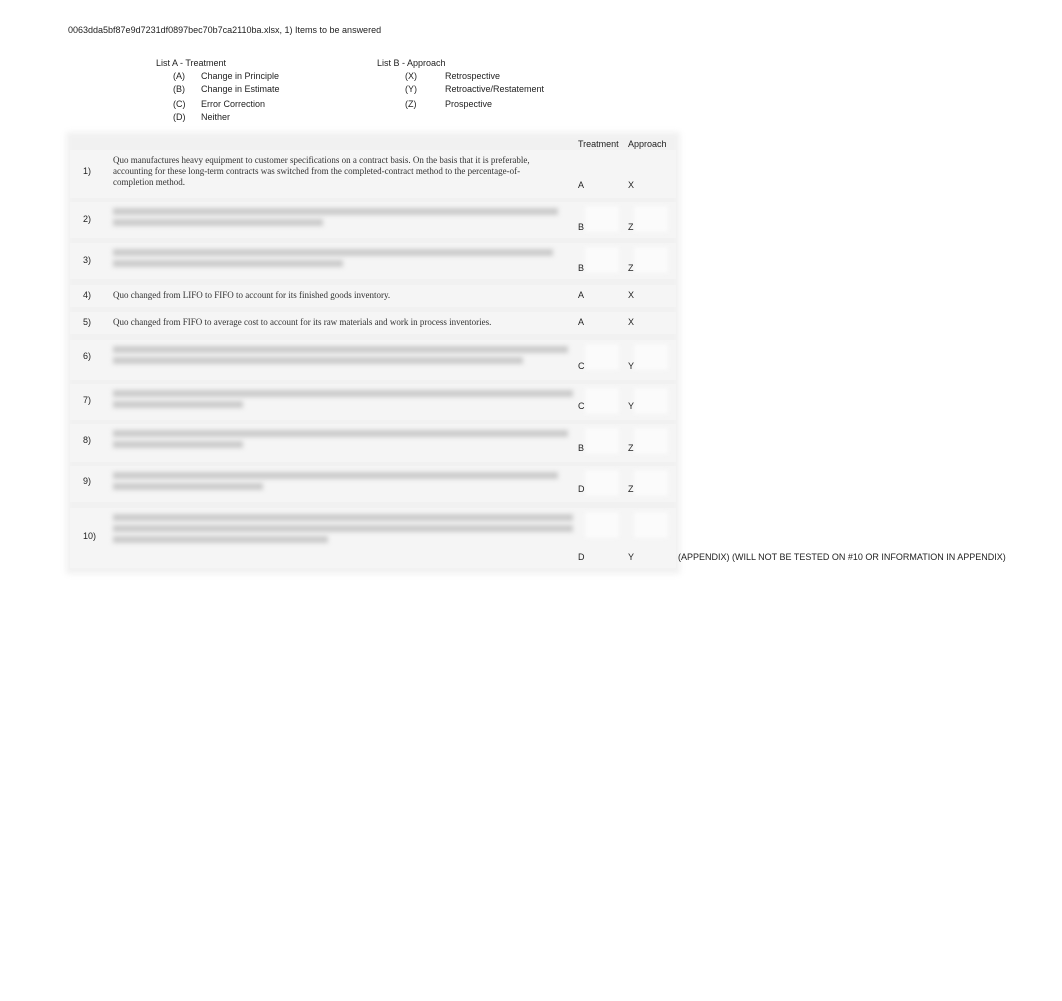 Image resolution: width=1062 pixels, height=1001 pixels. I want to click on list-a-label: Neither, so click(216, 117).